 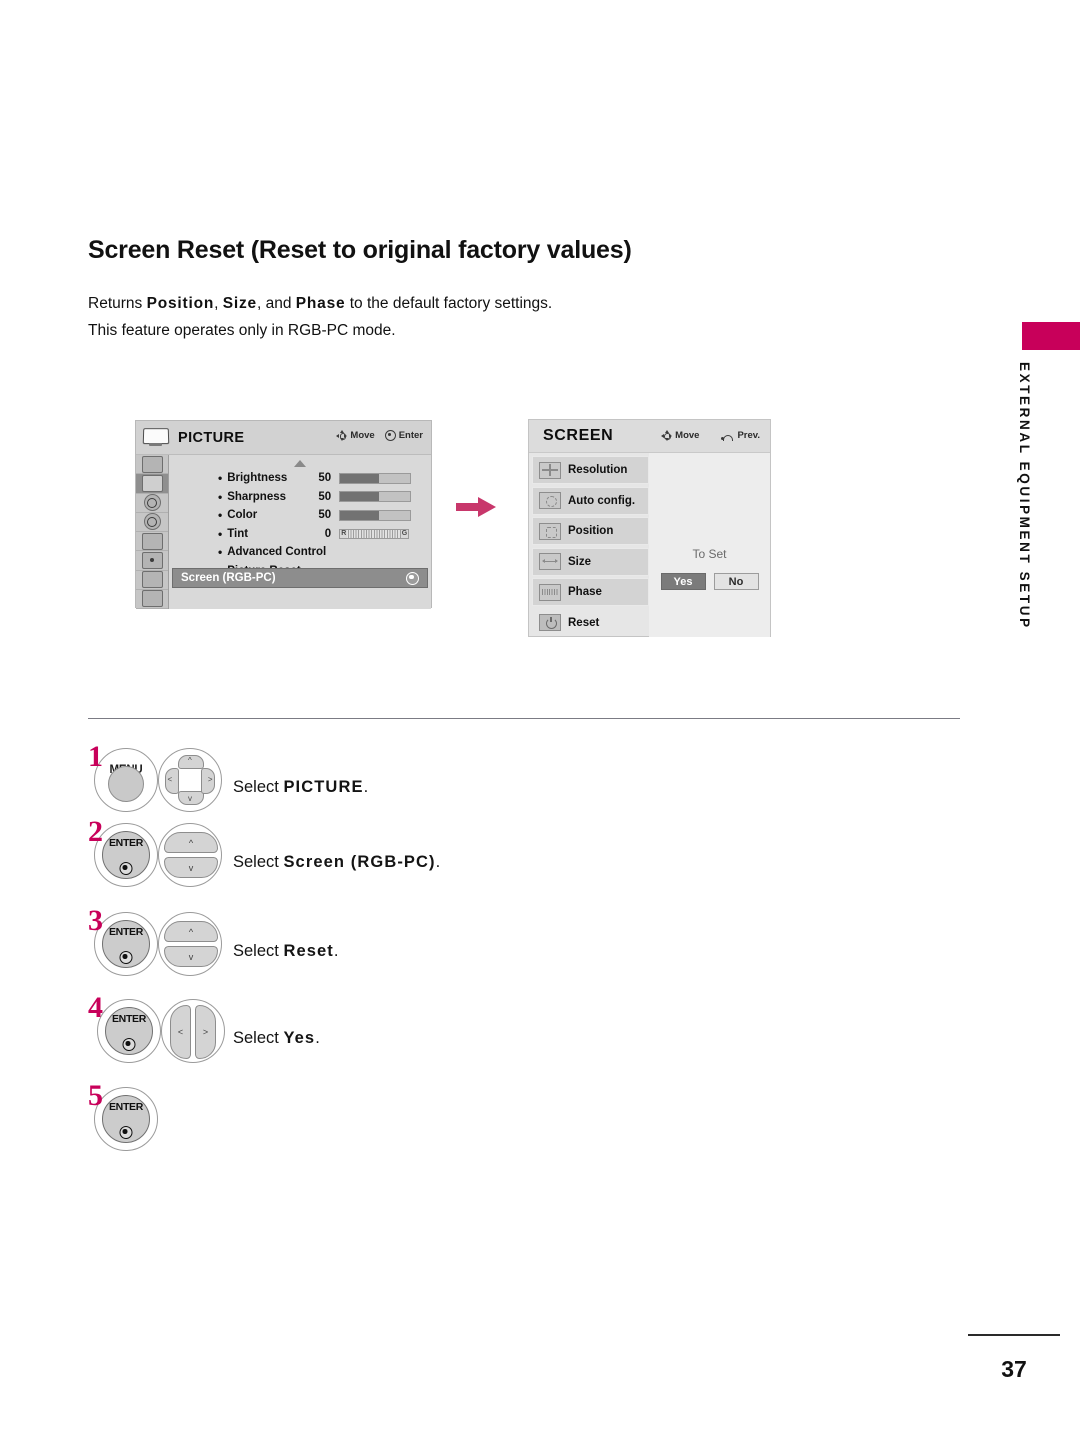 What do you see at coordinates (404, 533) in the screenshot?
I see `tint-right-mark: G` at bounding box center [404, 533].